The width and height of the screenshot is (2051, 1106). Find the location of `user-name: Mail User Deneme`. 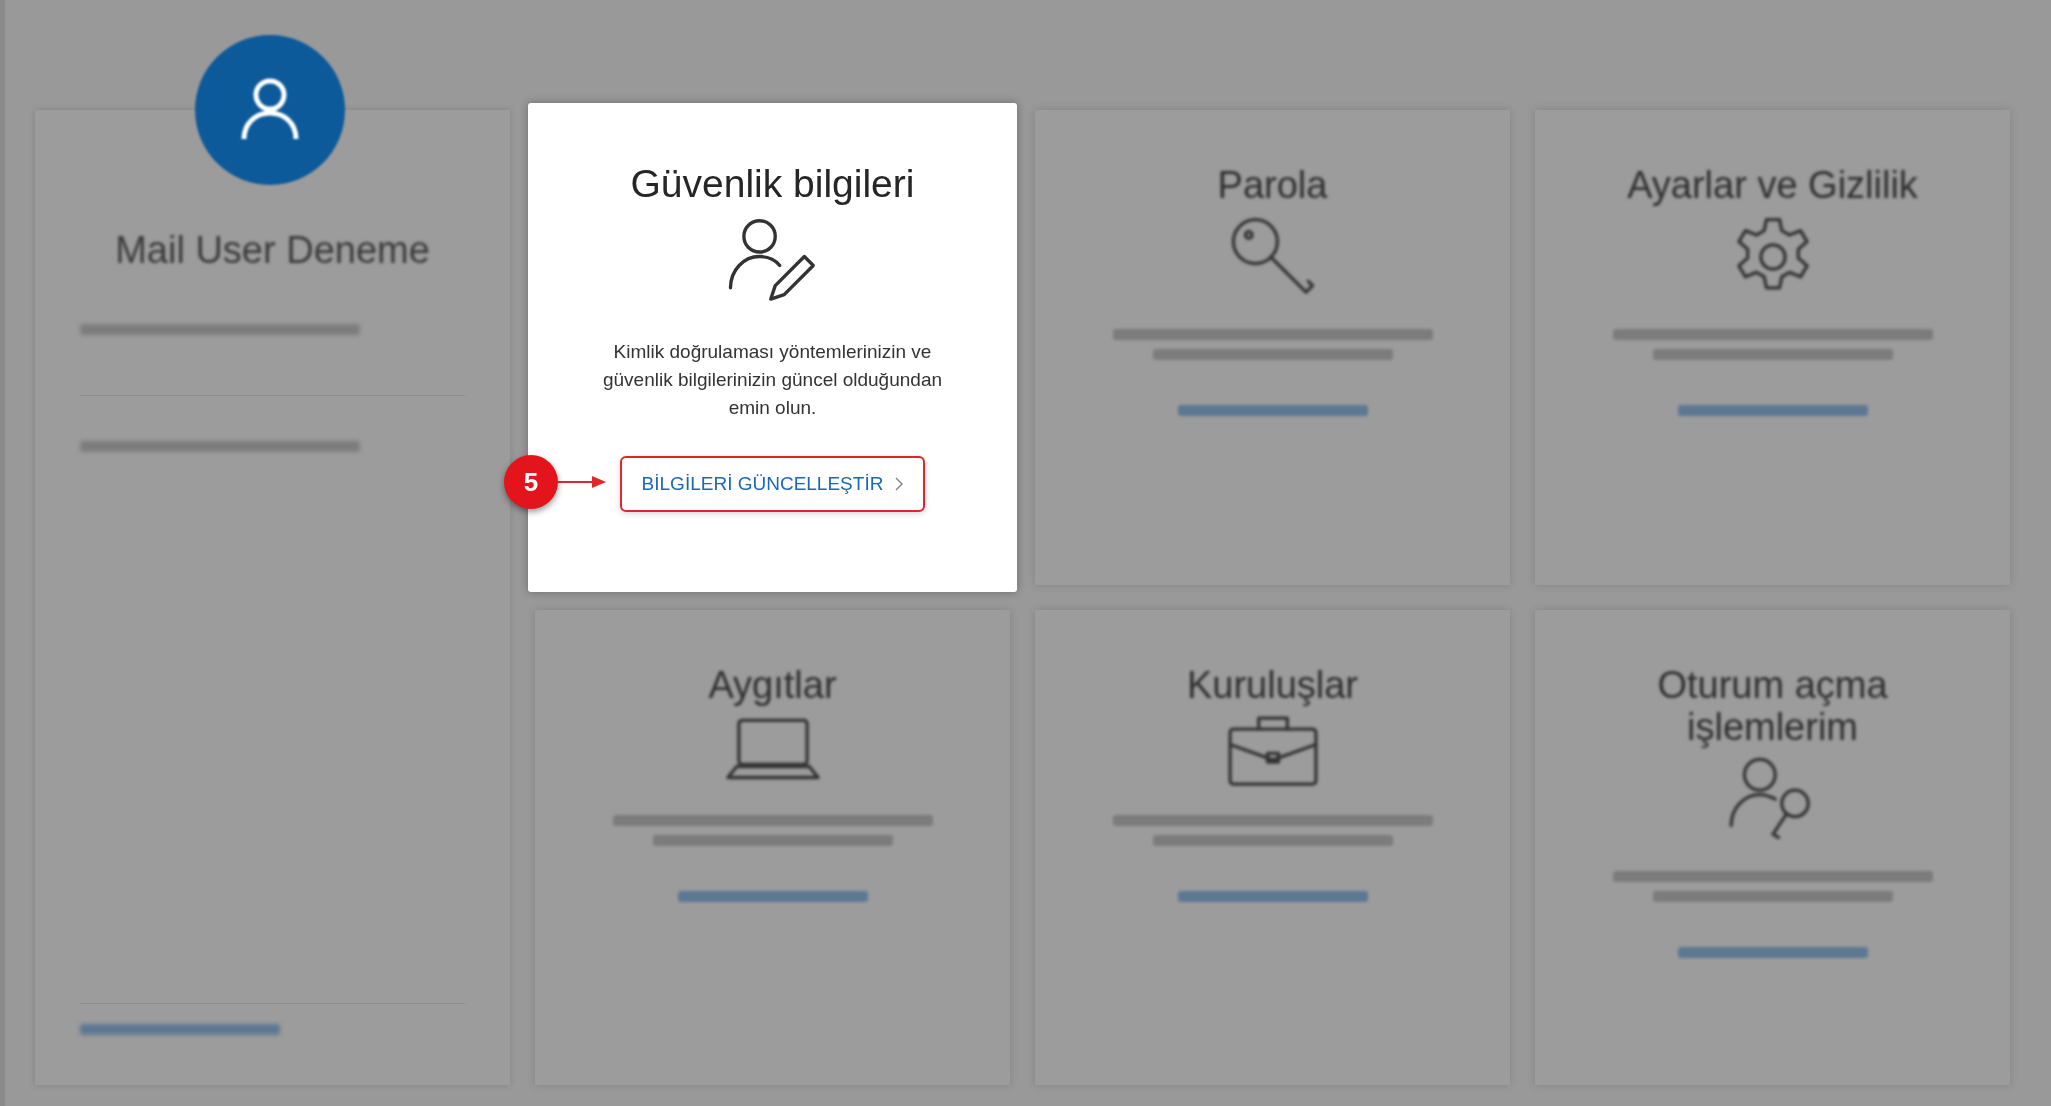

user-name: Mail User Deneme is located at coordinates (272, 250).